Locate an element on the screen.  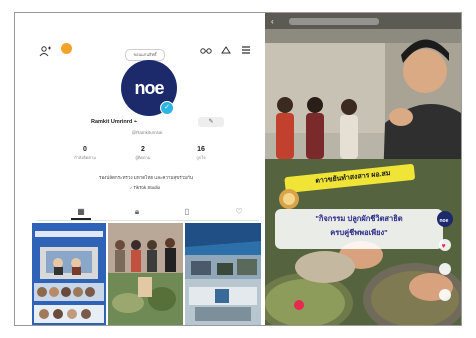
edit-profile-button: ✎ is located at coordinates (211, 122).